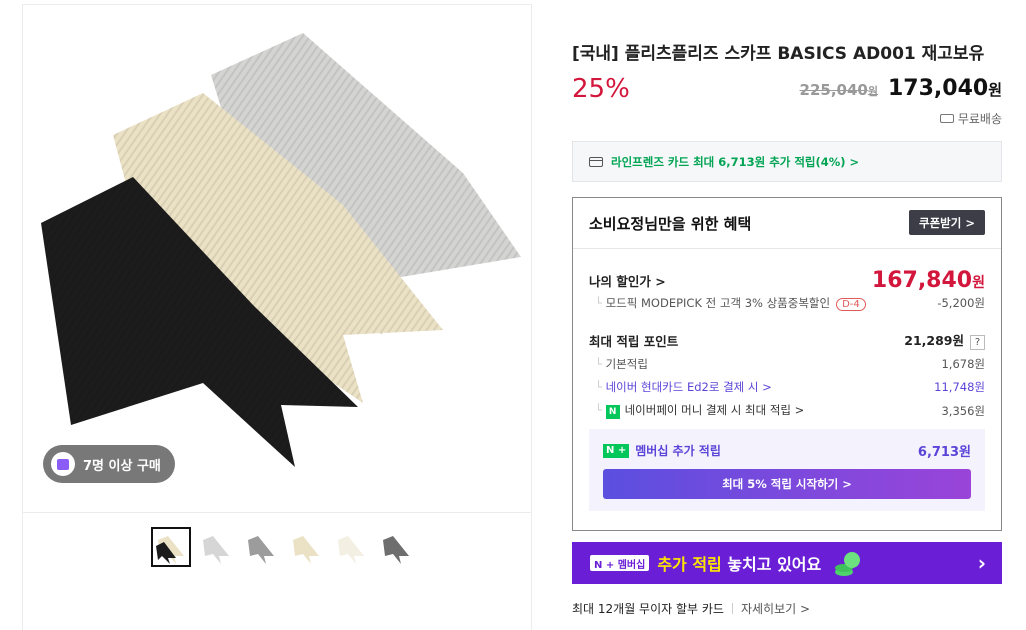 Image resolution: width=1026 pixels, height=630 pixels. What do you see at coordinates (979, 119) in the screenshot?
I see `shipping-label: 무료배송` at bounding box center [979, 119].